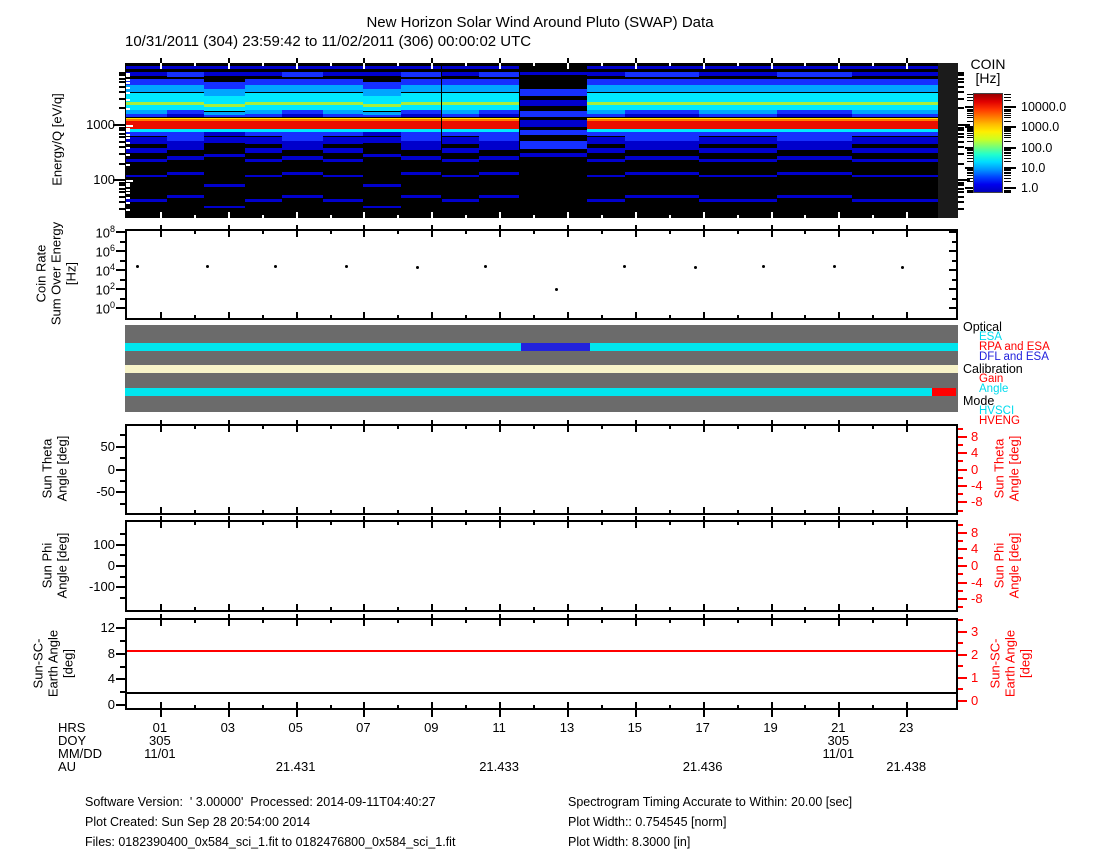 This screenshot has height=850, width=1100. I want to click on hour-label: 23, so click(906, 727).